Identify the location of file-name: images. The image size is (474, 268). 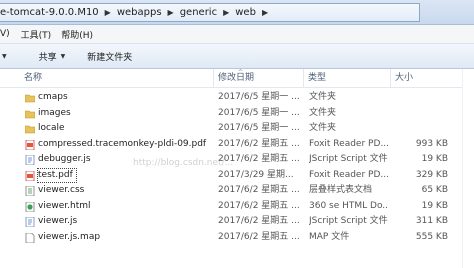
(54, 112).